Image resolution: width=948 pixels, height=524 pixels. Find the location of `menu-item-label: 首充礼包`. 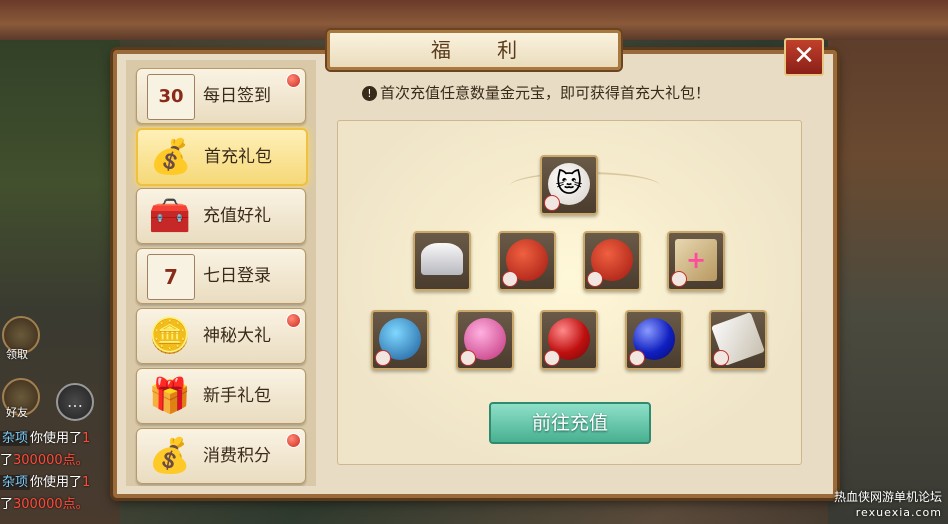

menu-item-label: 首充礼包 is located at coordinates (238, 157).